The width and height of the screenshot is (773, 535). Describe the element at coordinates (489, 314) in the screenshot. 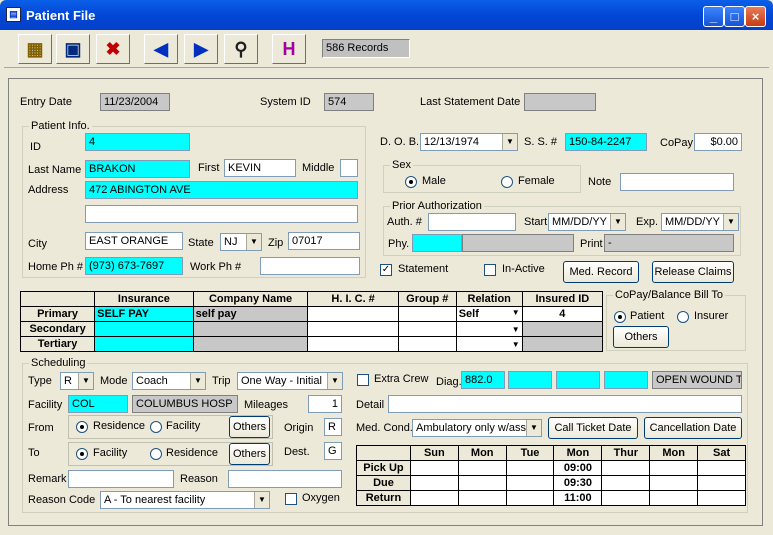

I see `relation-cell: Self ▼` at that location.